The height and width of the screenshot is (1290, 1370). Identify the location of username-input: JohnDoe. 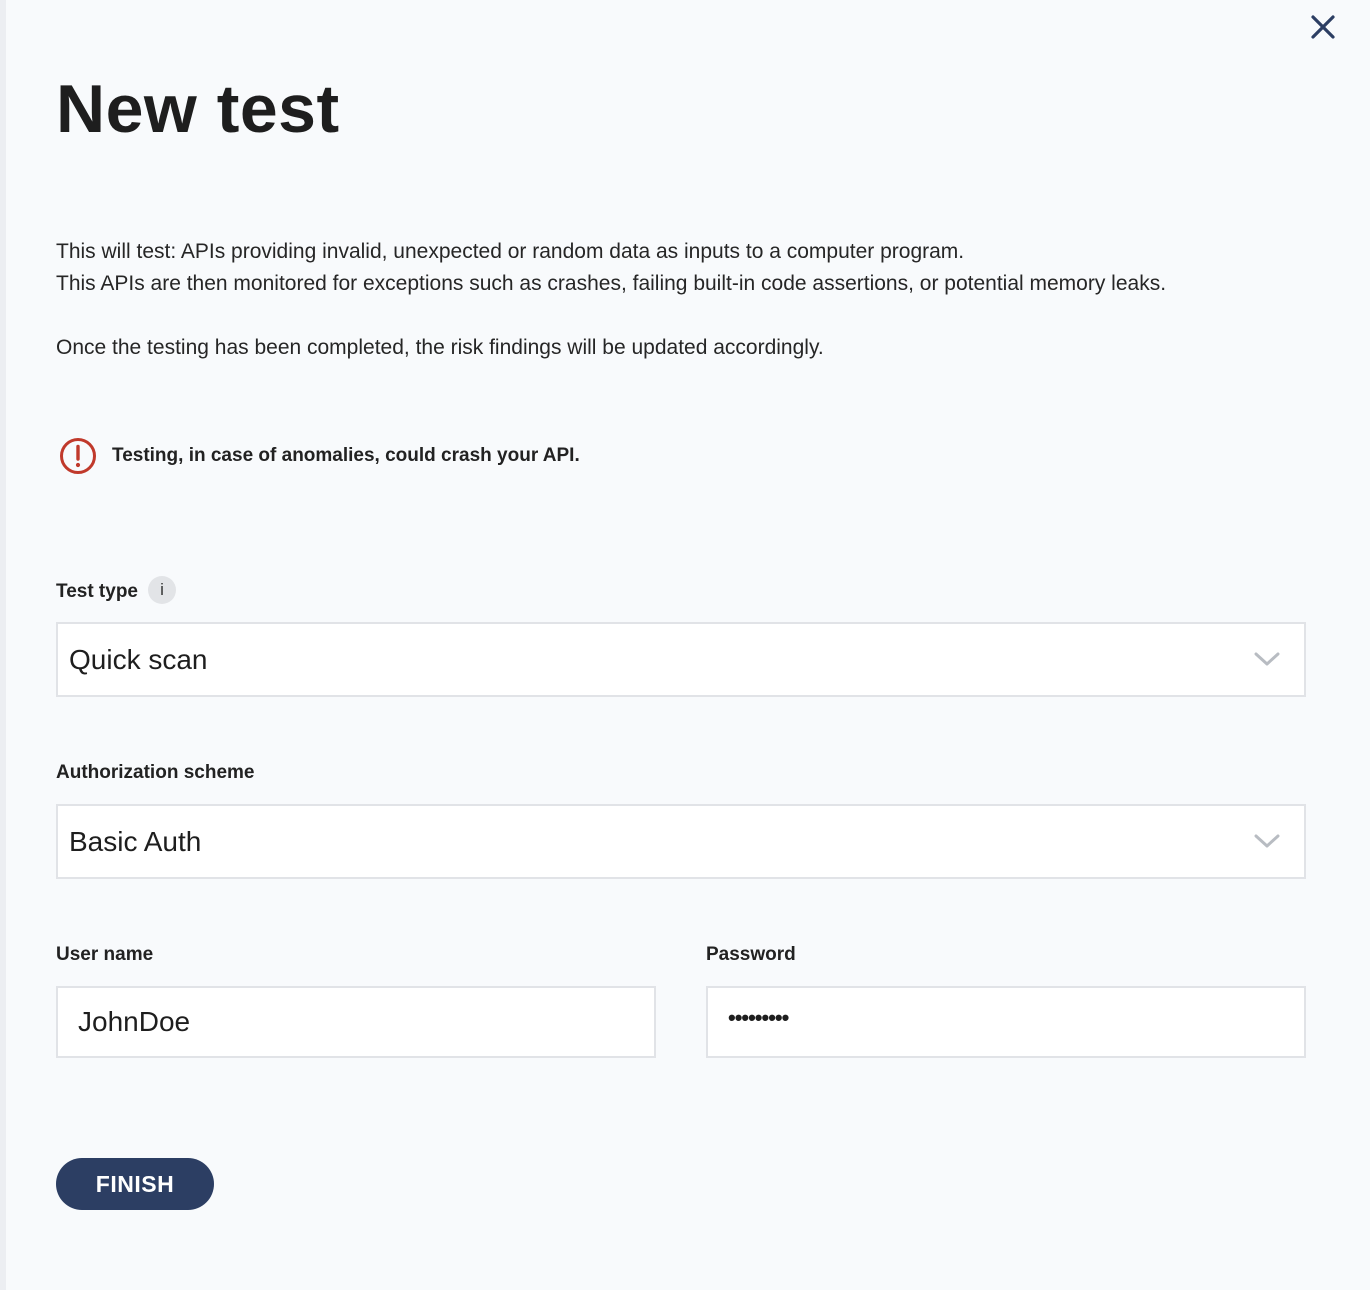
(356, 1022).